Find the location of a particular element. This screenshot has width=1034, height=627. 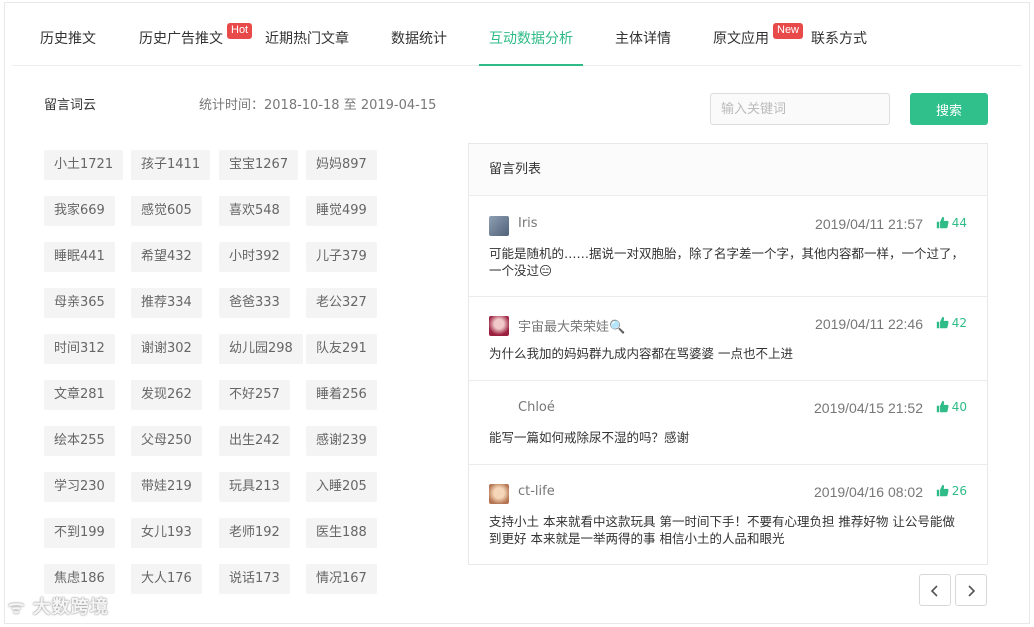

comment-date: 2019/04/16 08:02 is located at coordinates (868, 492).